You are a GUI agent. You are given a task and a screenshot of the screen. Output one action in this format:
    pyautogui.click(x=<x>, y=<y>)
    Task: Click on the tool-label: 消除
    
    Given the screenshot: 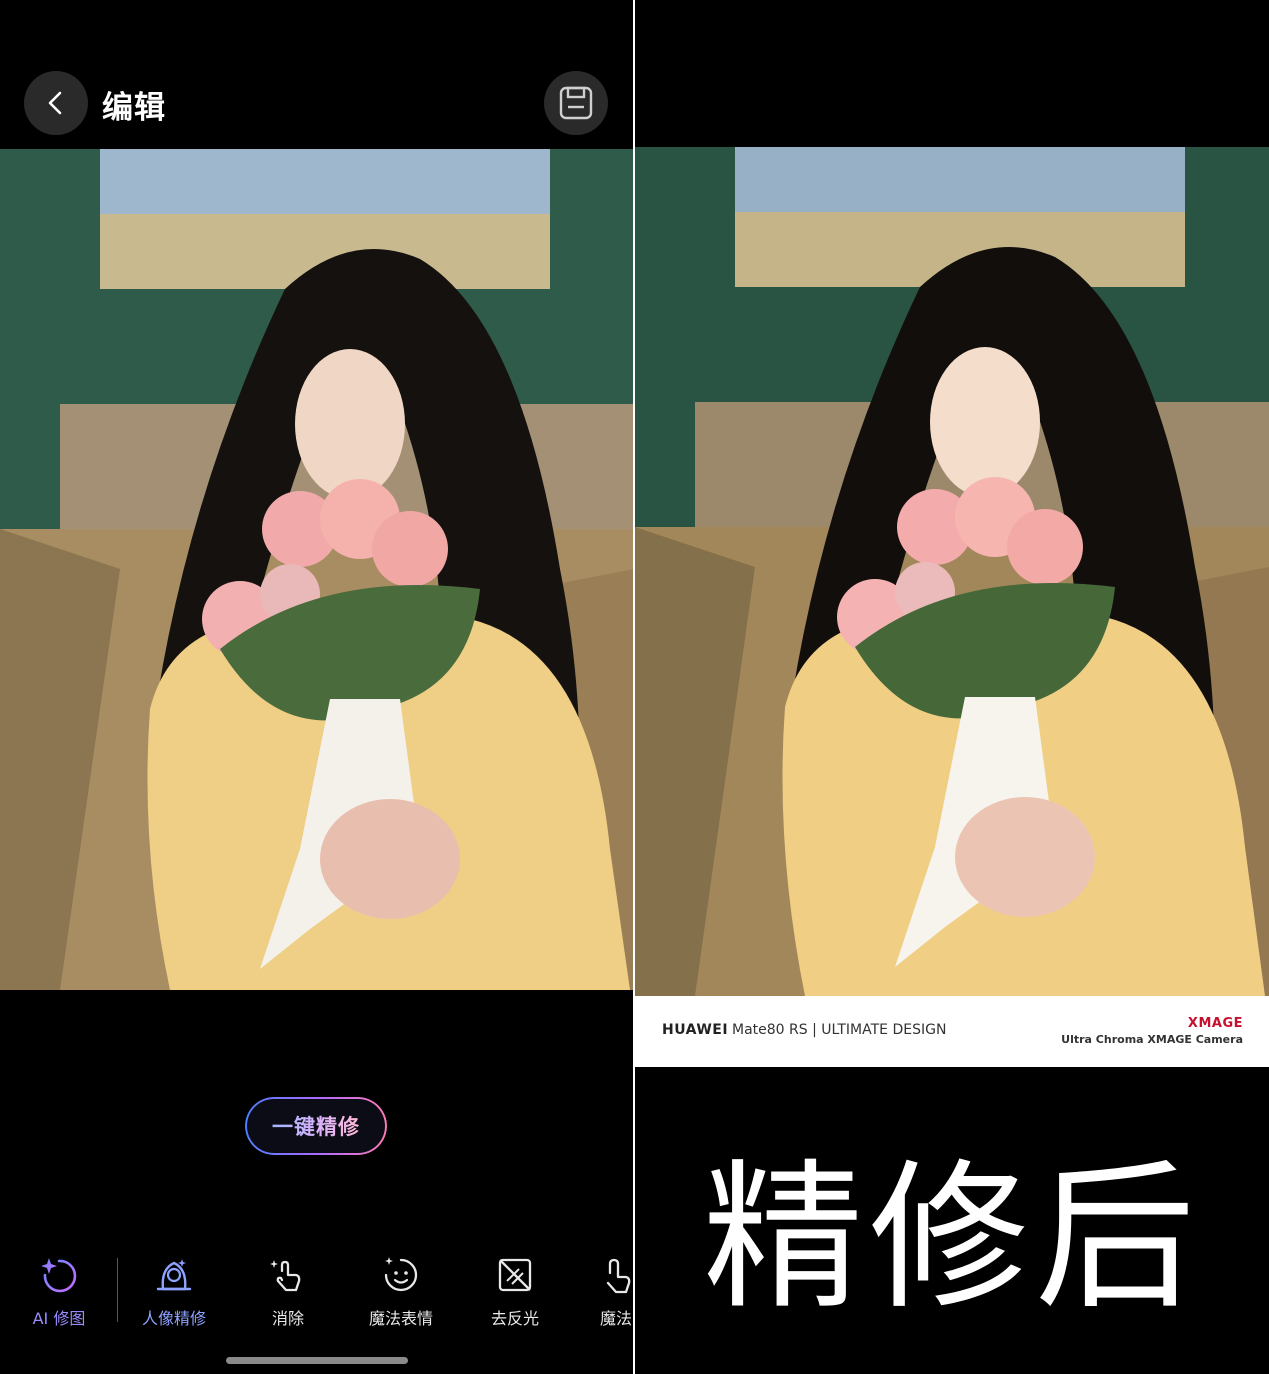 What is the action you would take?
    pyautogui.click(x=287, y=1318)
    